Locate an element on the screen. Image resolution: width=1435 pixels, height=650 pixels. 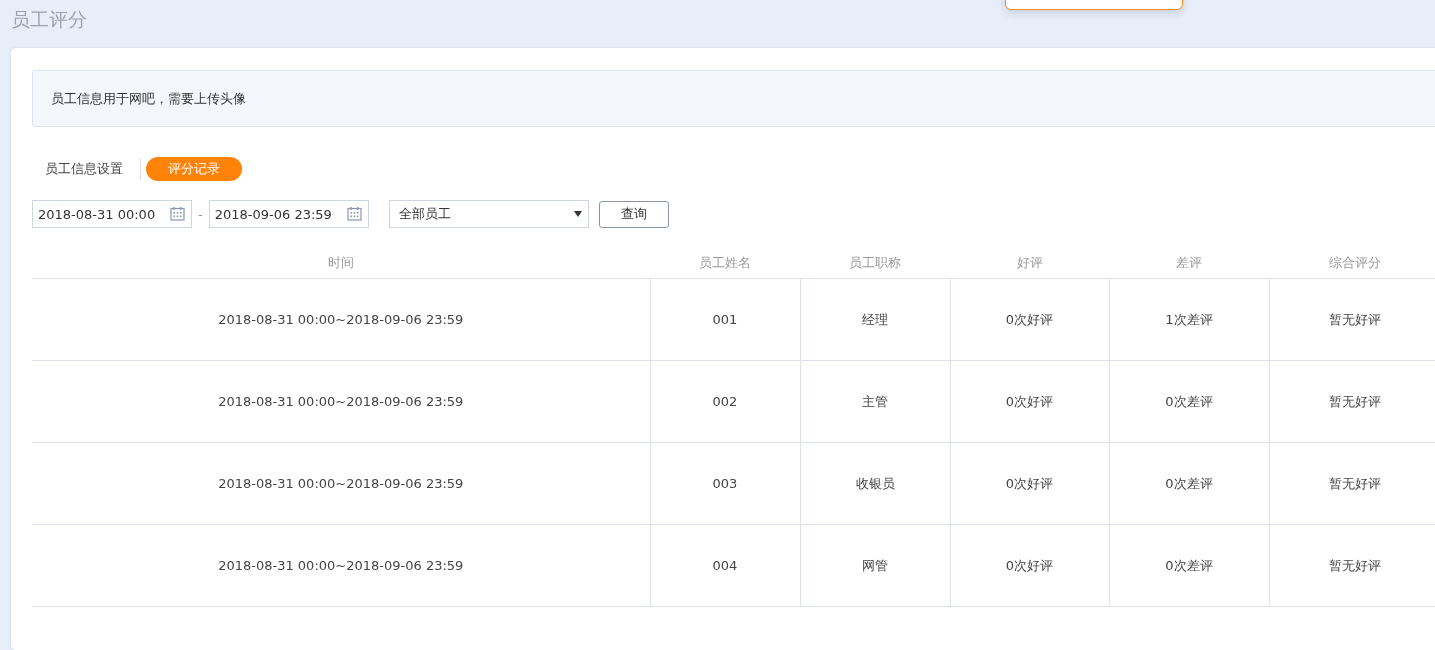
notice-text: 员工信息用于网吧，需要上传头像 is located at coordinates (148, 98).